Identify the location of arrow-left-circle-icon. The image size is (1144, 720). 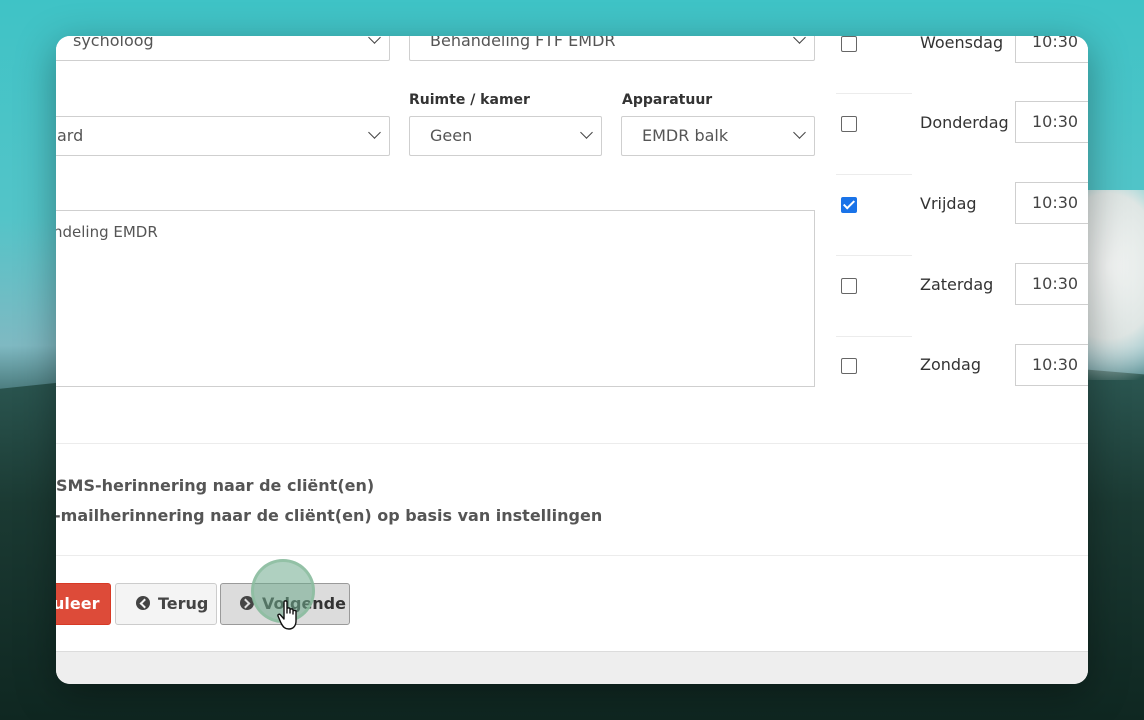
(143, 603).